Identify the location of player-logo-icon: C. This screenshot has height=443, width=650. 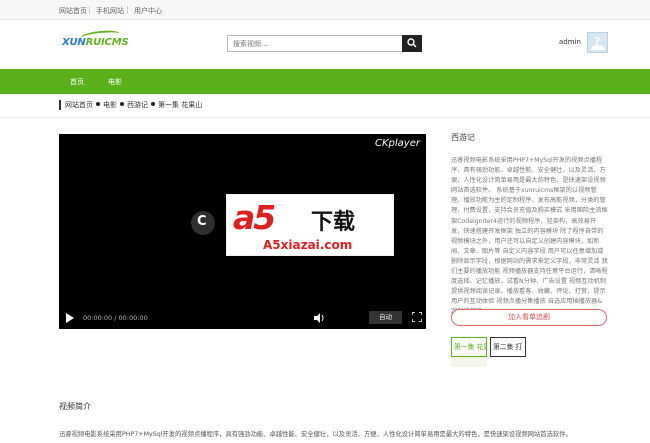
(203, 223).